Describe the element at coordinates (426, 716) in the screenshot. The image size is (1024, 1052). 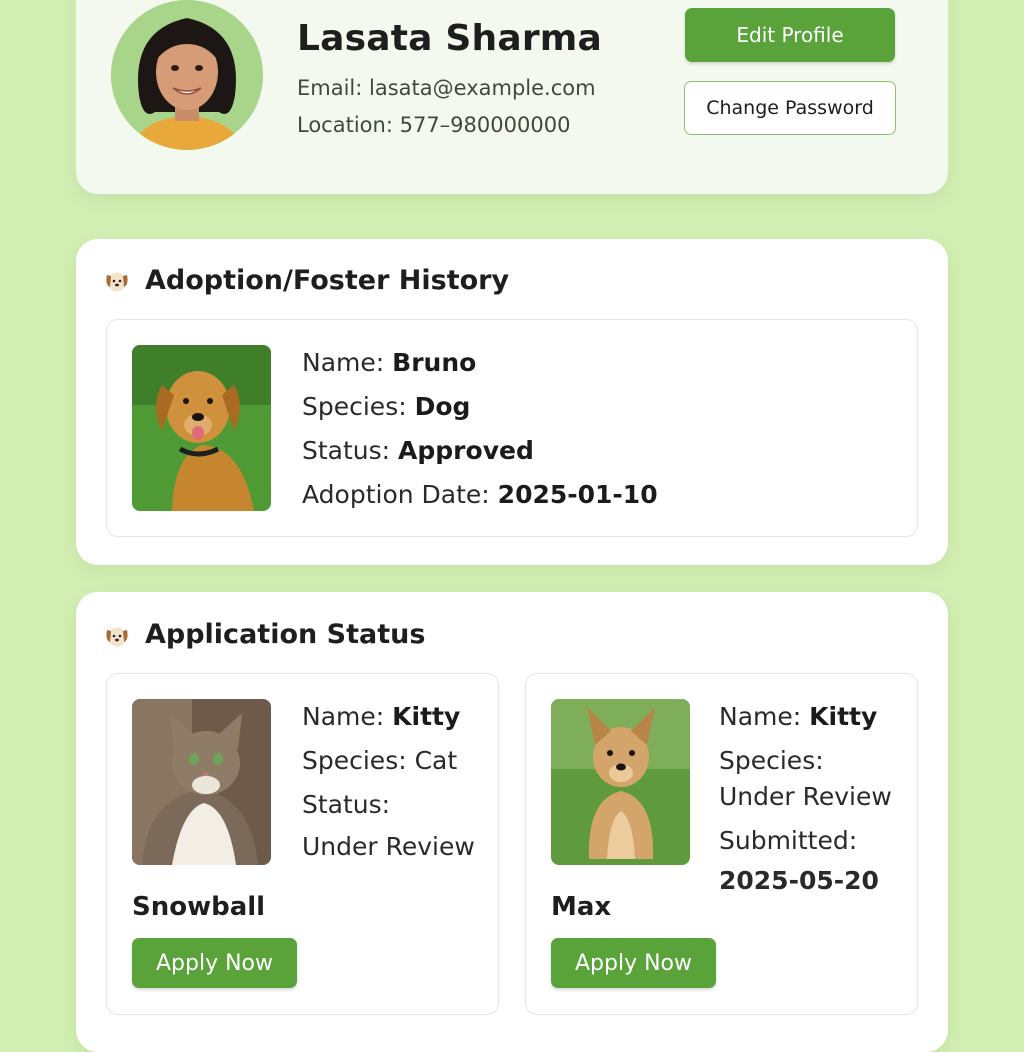
I see `app1-name-value: Kitty` at that location.